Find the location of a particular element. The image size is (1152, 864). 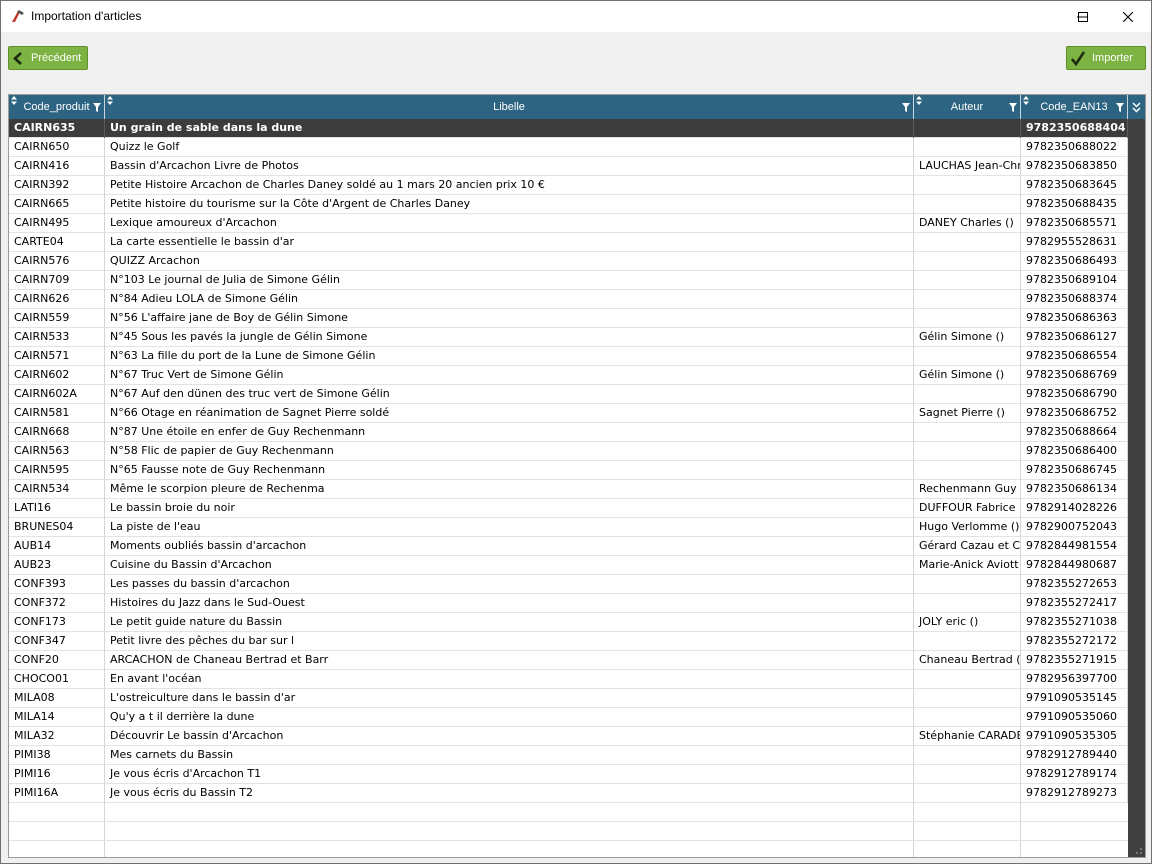

cell-code-produit: CAIRN709 is located at coordinates (57, 280).